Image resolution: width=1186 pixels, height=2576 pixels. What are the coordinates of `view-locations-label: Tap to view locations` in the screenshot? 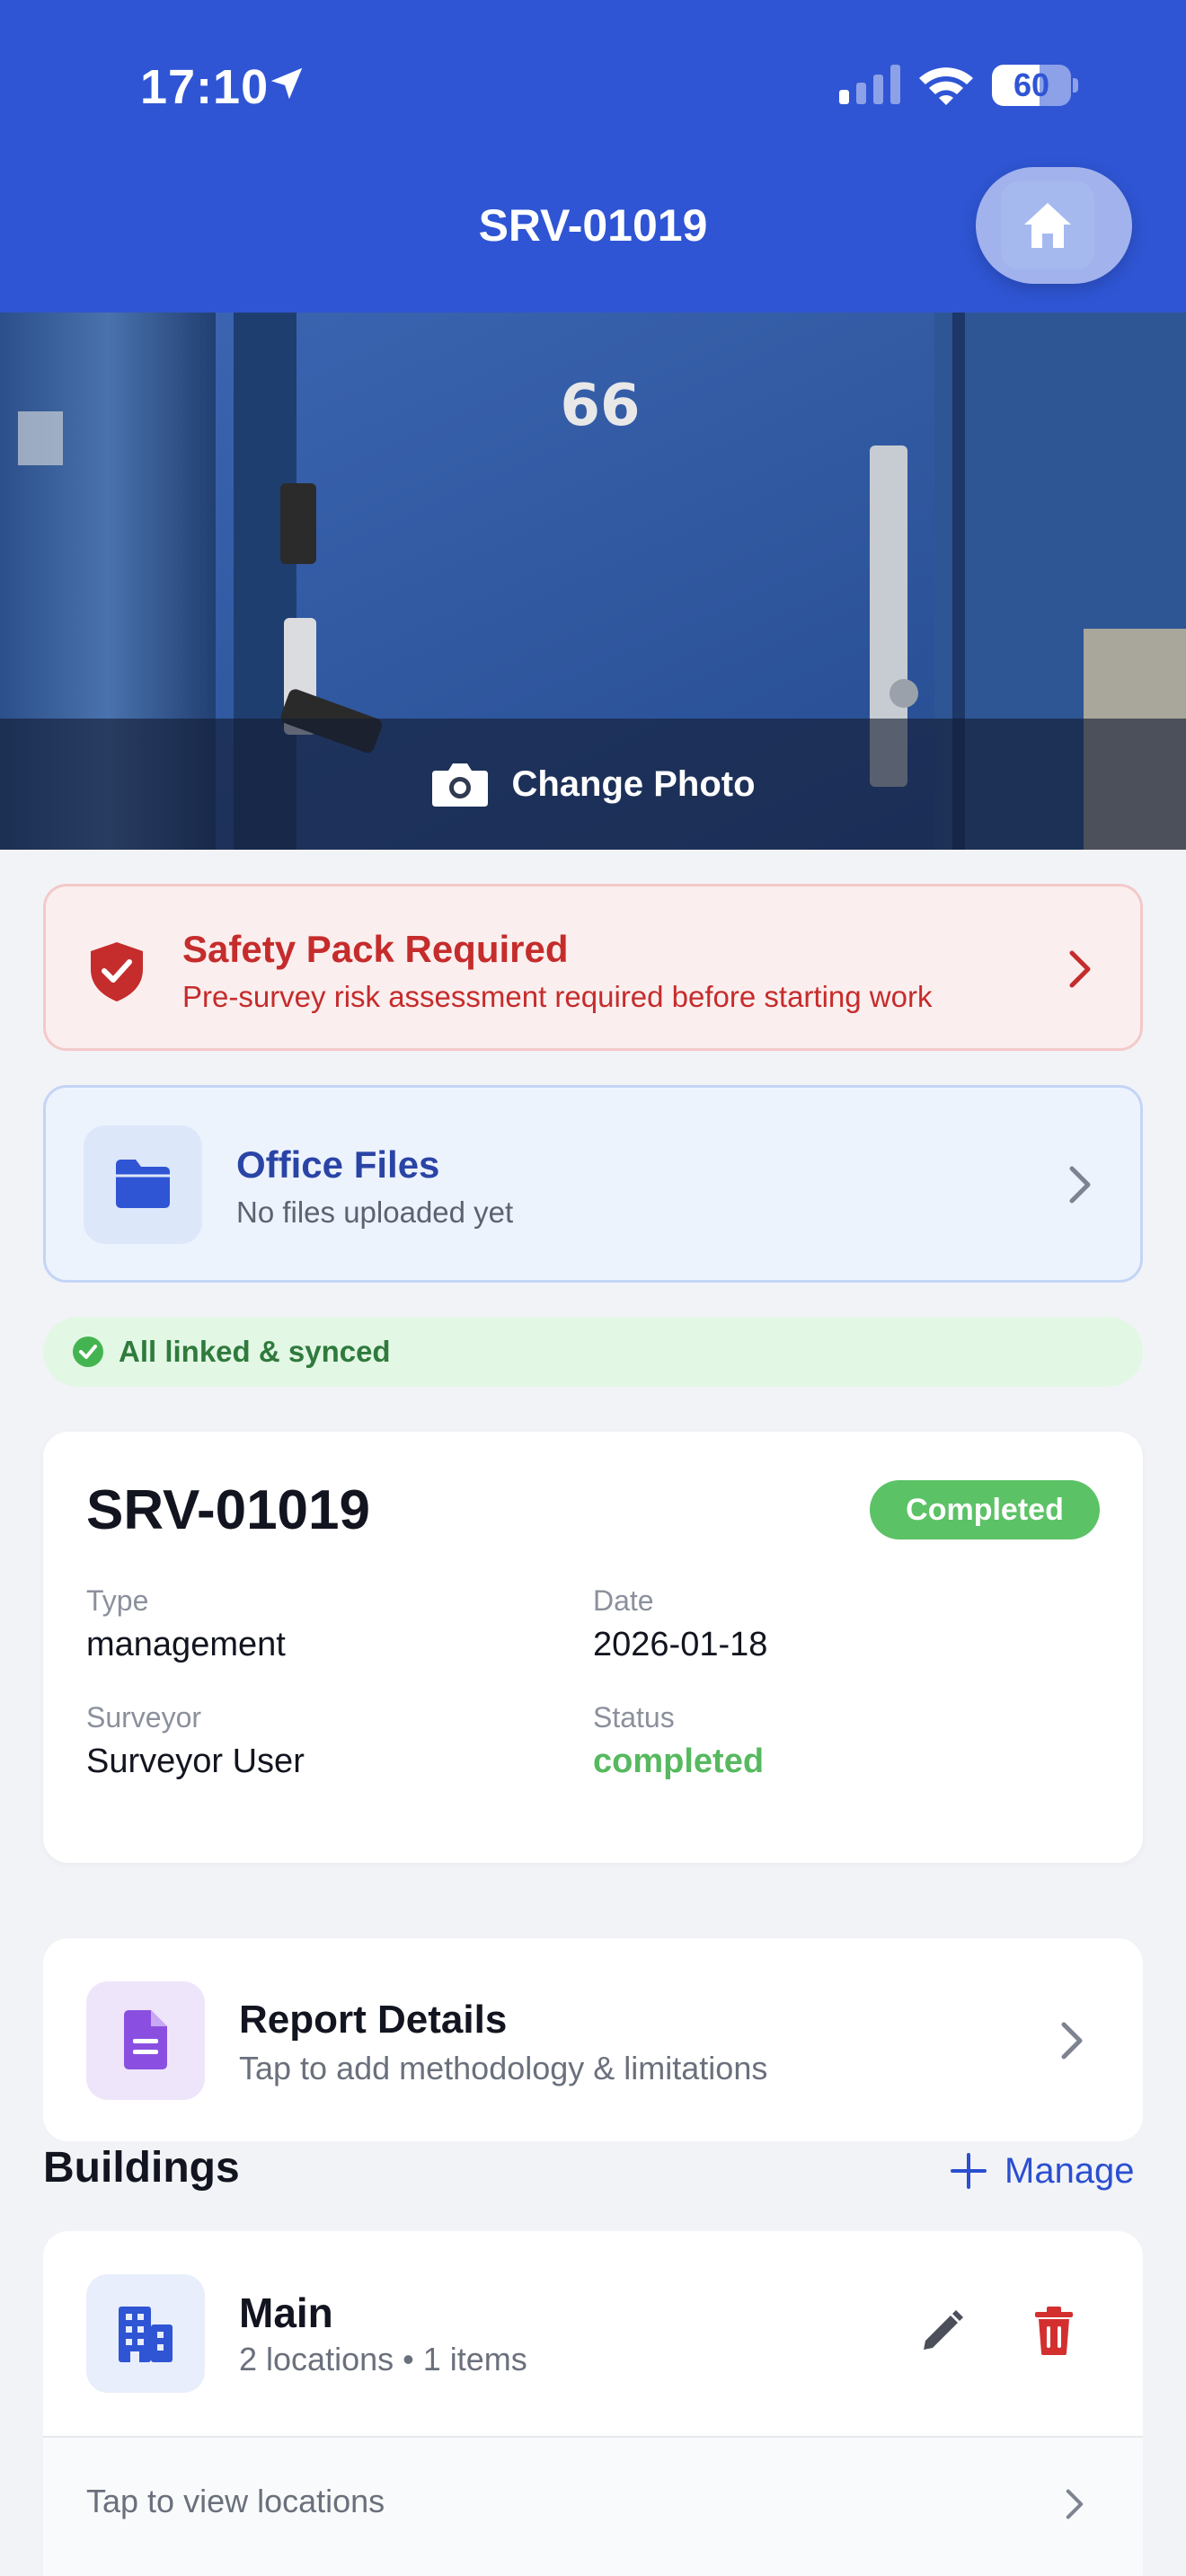 It's located at (235, 2501).